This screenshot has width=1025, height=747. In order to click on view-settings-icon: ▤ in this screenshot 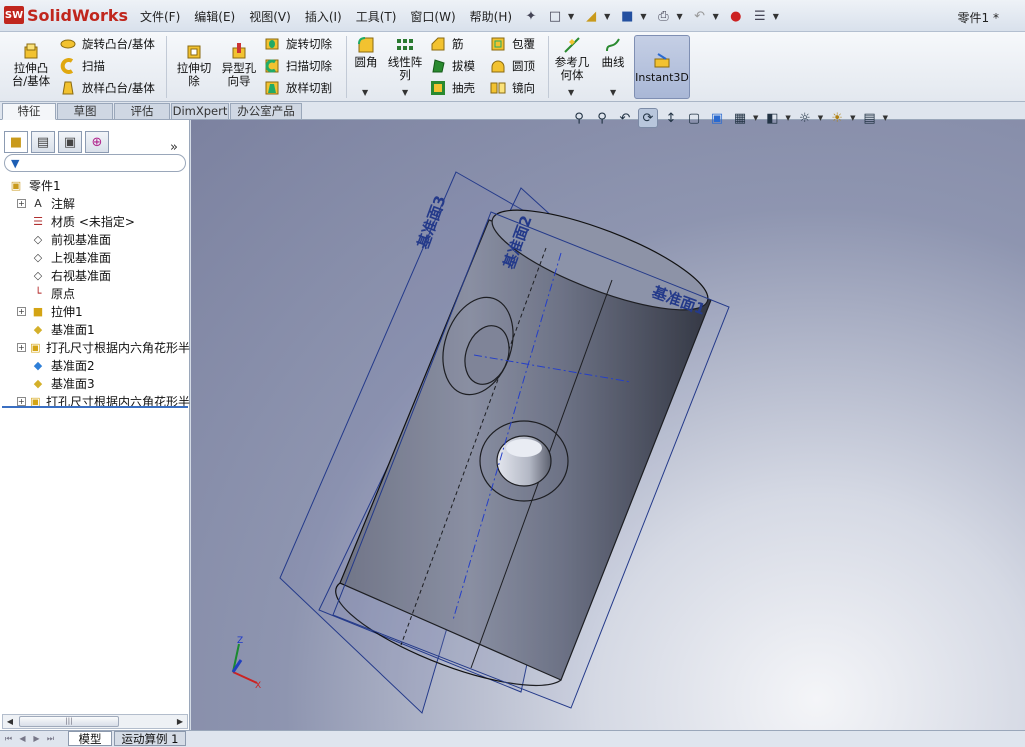, I will do `click(870, 118)`.